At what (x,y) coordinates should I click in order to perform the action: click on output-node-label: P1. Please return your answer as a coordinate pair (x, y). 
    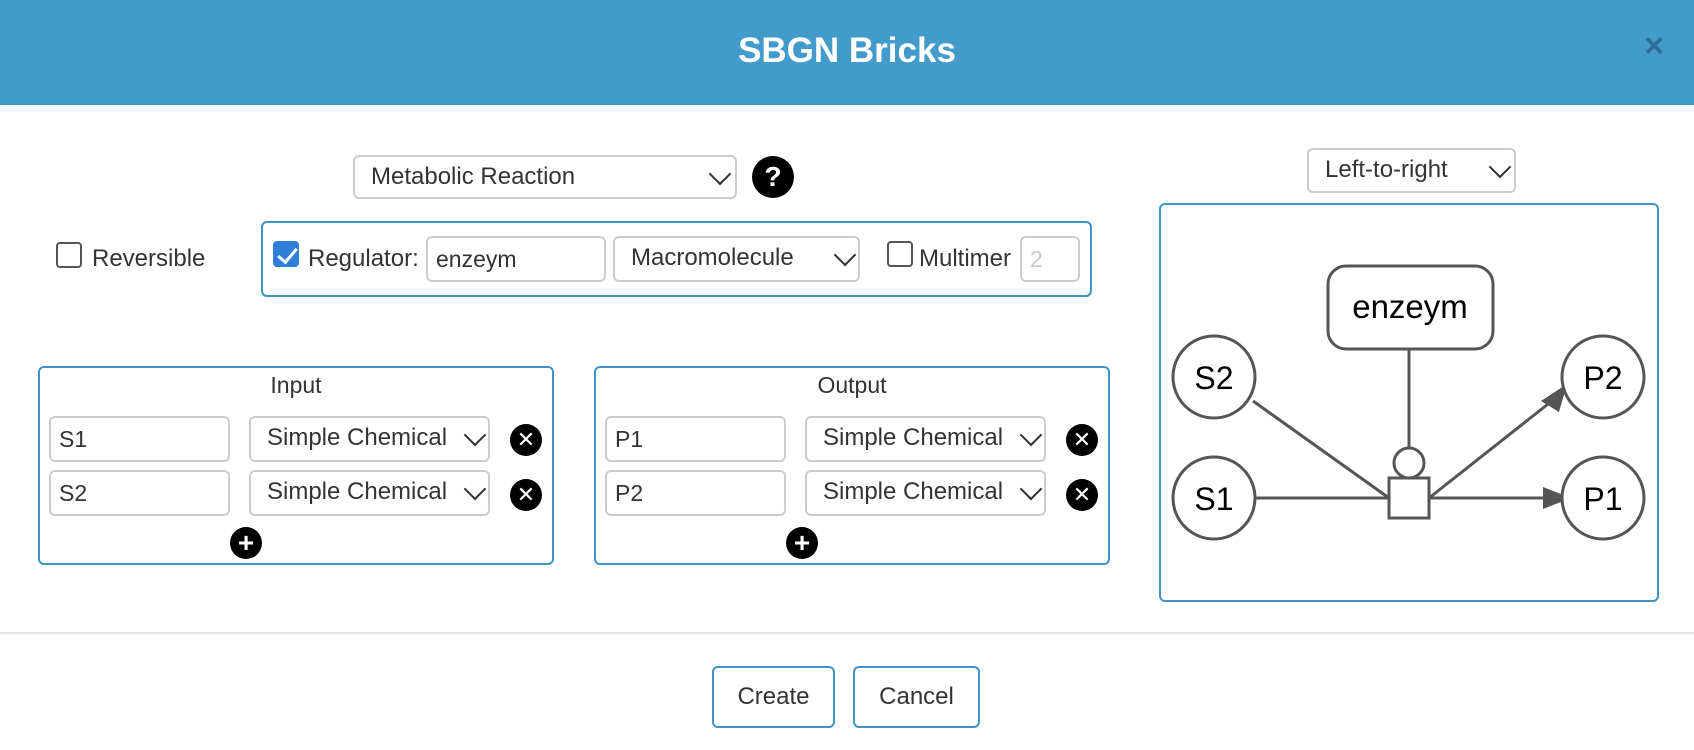
    Looking at the image, I should click on (1602, 499).